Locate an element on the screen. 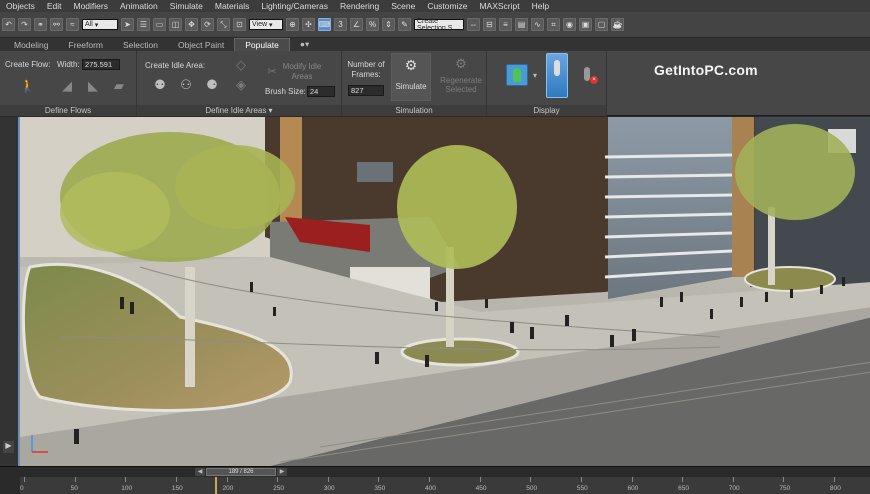 The width and height of the screenshot is (870, 494). link-icon: ⚭ is located at coordinates (40, 24).